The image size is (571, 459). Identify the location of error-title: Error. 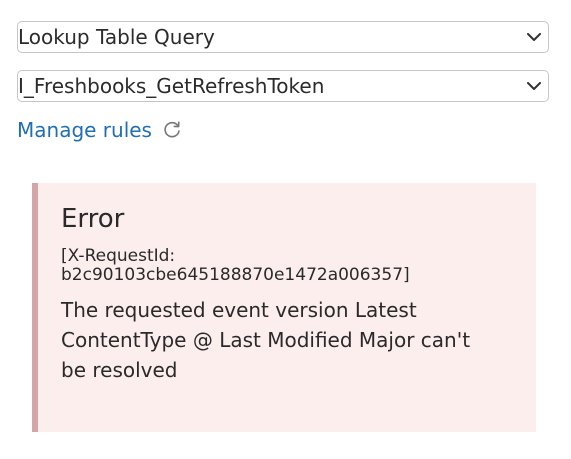
(93, 219).